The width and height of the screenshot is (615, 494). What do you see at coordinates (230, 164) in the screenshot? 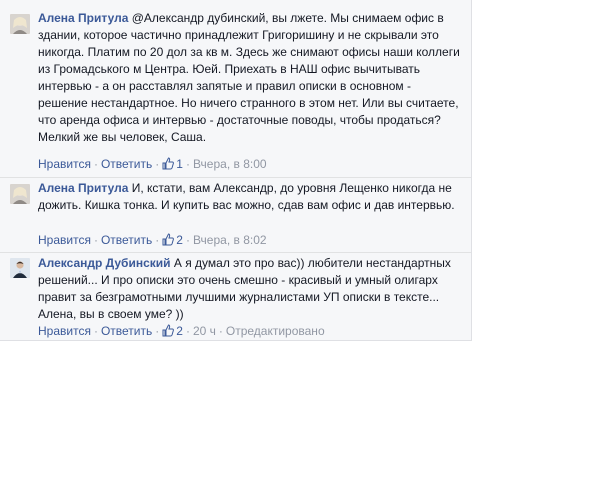
I see `comment-timestamp: Вчера, в 8:00` at bounding box center [230, 164].